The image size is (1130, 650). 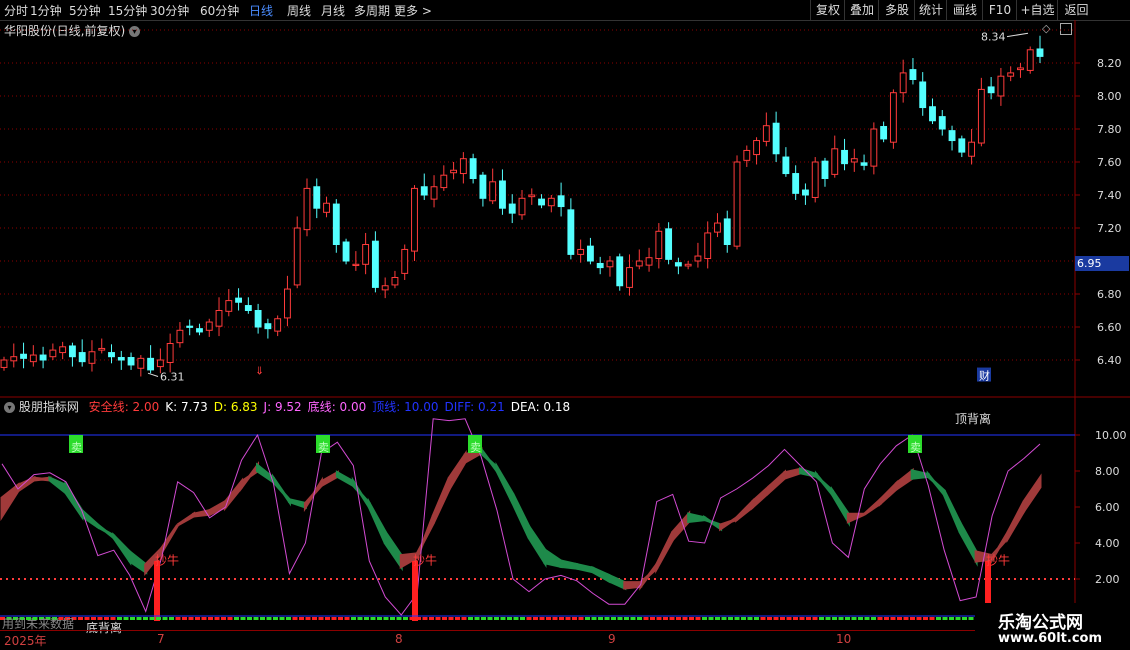 I want to click on period-tab: 1分钟, so click(x=46, y=10).